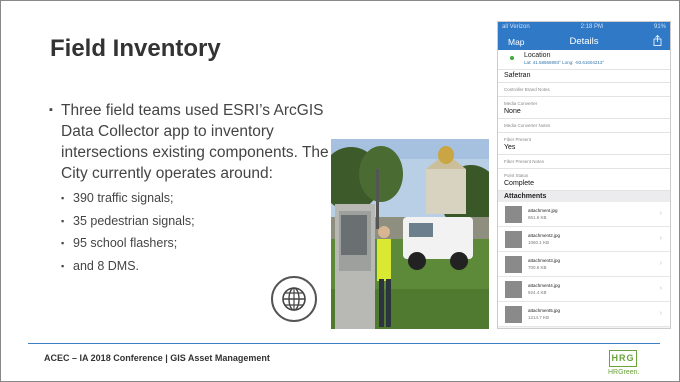 The height and width of the screenshot is (382, 680). What do you see at coordinates (537, 55) in the screenshot?
I see `location-label: Location` at bounding box center [537, 55].